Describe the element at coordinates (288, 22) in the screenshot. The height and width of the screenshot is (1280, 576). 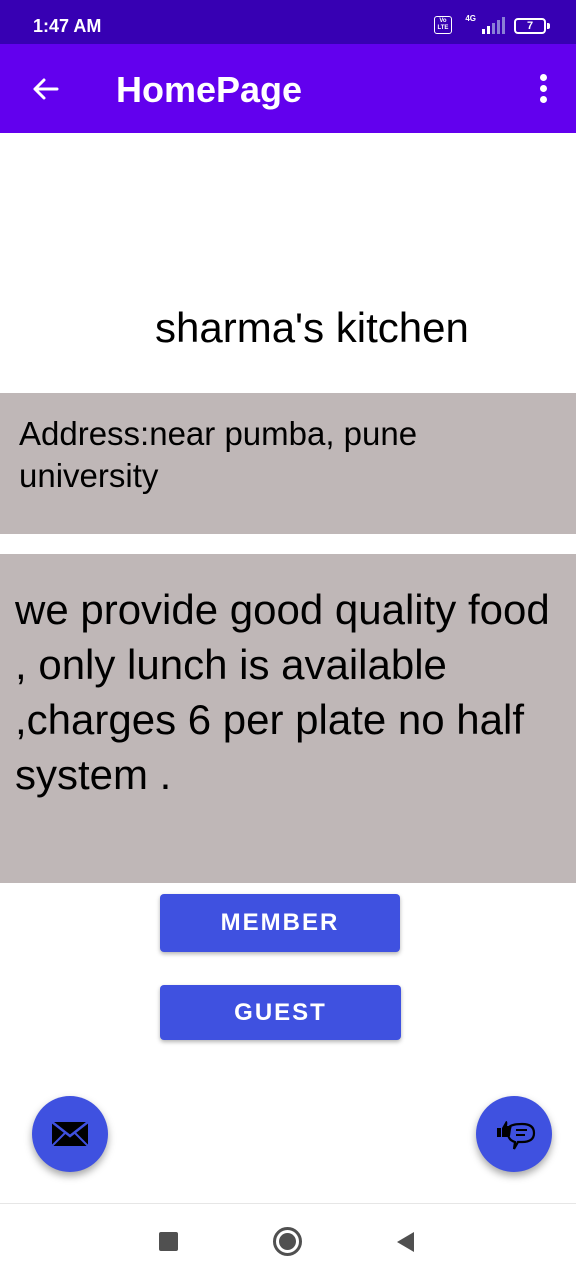
I see `status-bar: 1:47 AM Vo LTE 4G 7` at that location.